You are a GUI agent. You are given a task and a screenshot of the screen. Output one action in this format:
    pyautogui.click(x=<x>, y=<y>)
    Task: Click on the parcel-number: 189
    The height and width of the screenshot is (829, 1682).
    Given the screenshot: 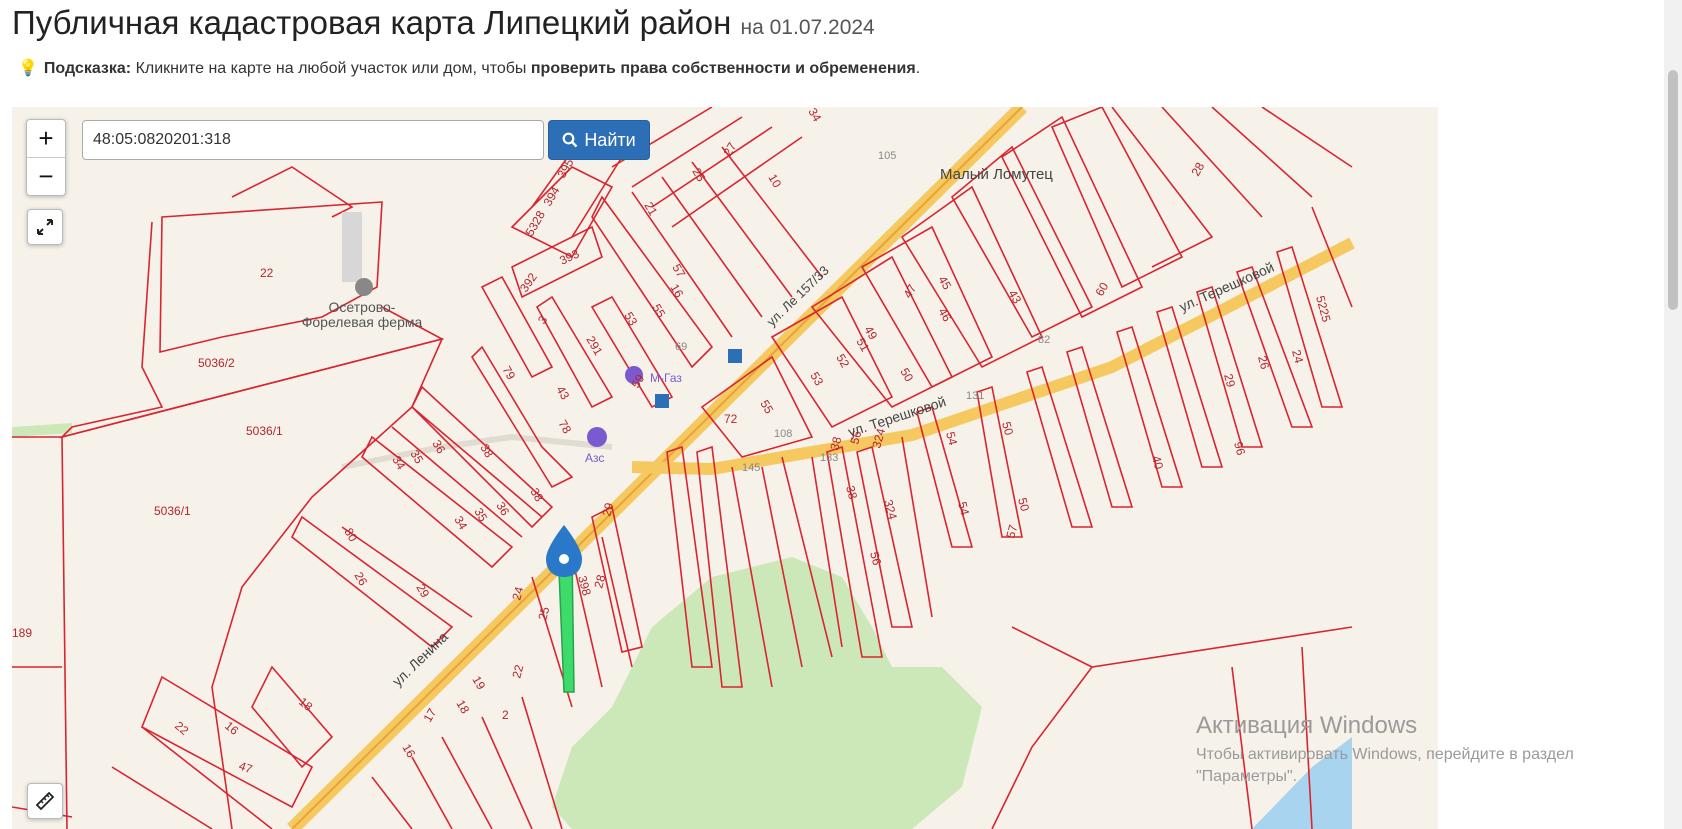 What is the action you would take?
    pyautogui.click(x=22, y=633)
    